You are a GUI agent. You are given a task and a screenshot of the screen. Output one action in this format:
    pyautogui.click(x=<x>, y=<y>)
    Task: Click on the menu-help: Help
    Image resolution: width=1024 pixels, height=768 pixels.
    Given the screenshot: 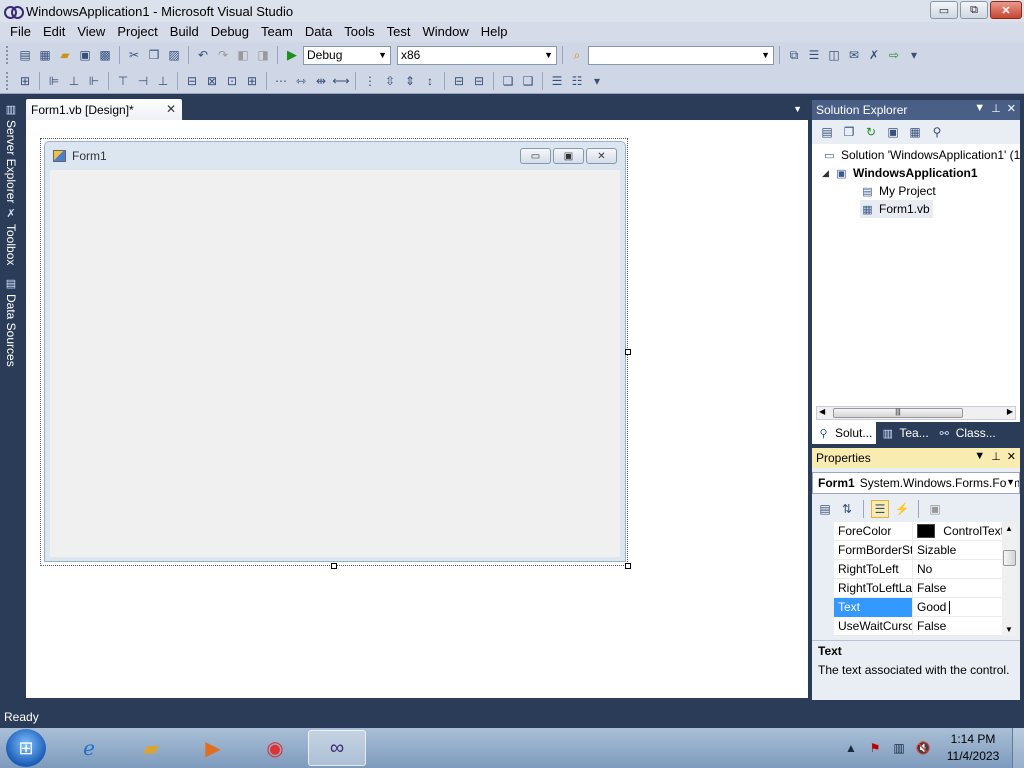 What is the action you would take?
    pyautogui.click(x=494, y=32)
    